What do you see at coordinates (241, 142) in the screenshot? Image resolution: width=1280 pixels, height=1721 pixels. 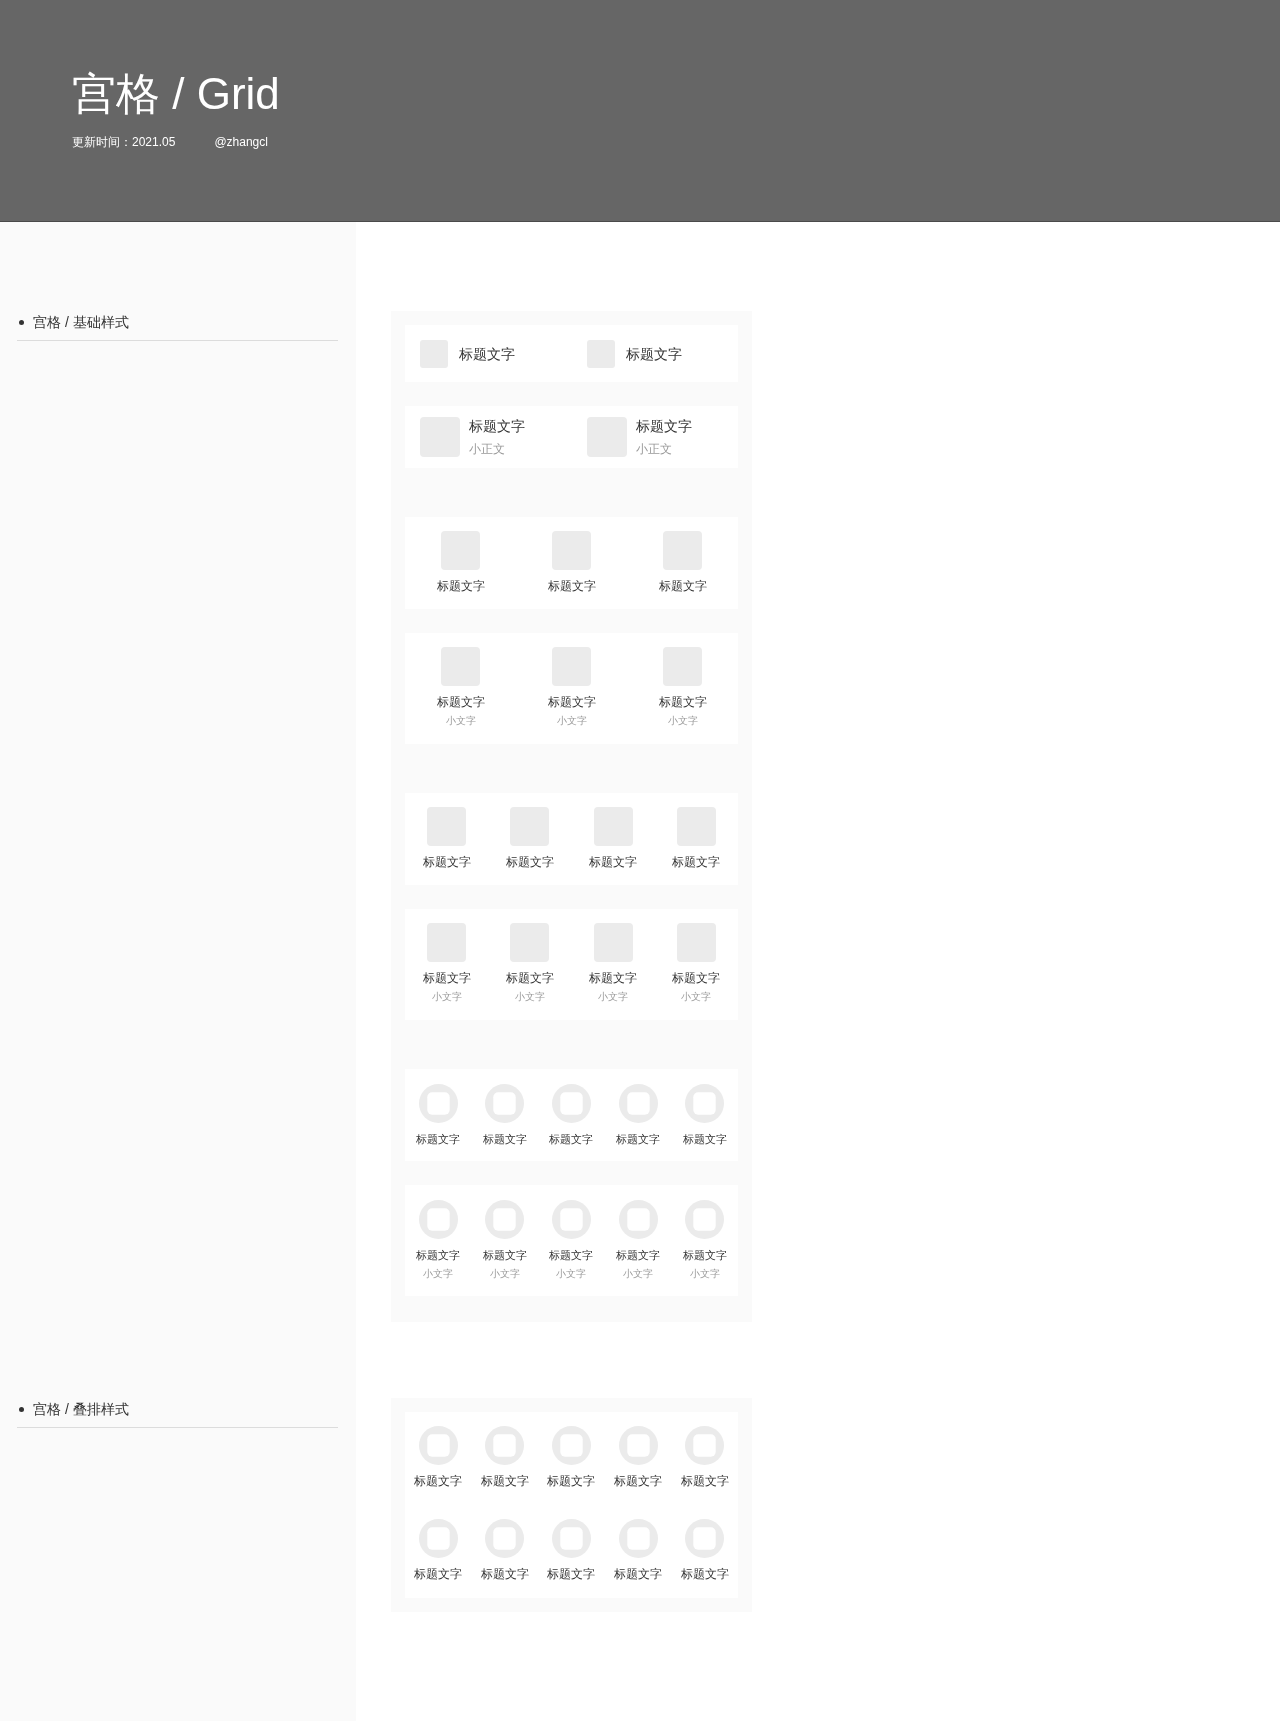 I see `author-handle: @zhangcl` at bounding box center [241, 142].